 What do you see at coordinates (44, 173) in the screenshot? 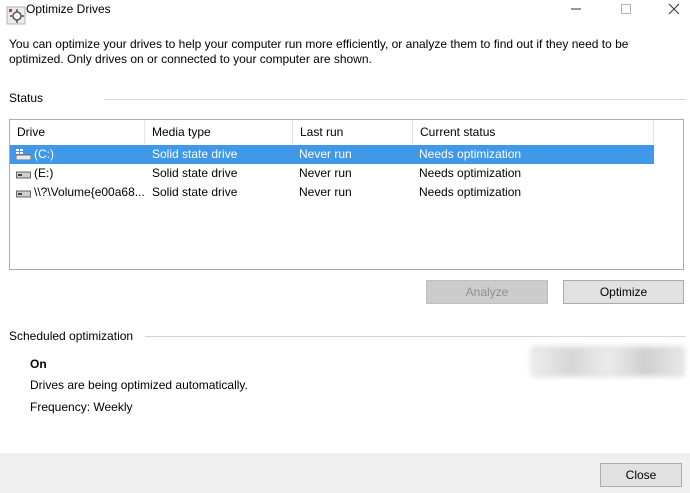
I see `drive-name: (E:)` at bounding box center [44, 173].